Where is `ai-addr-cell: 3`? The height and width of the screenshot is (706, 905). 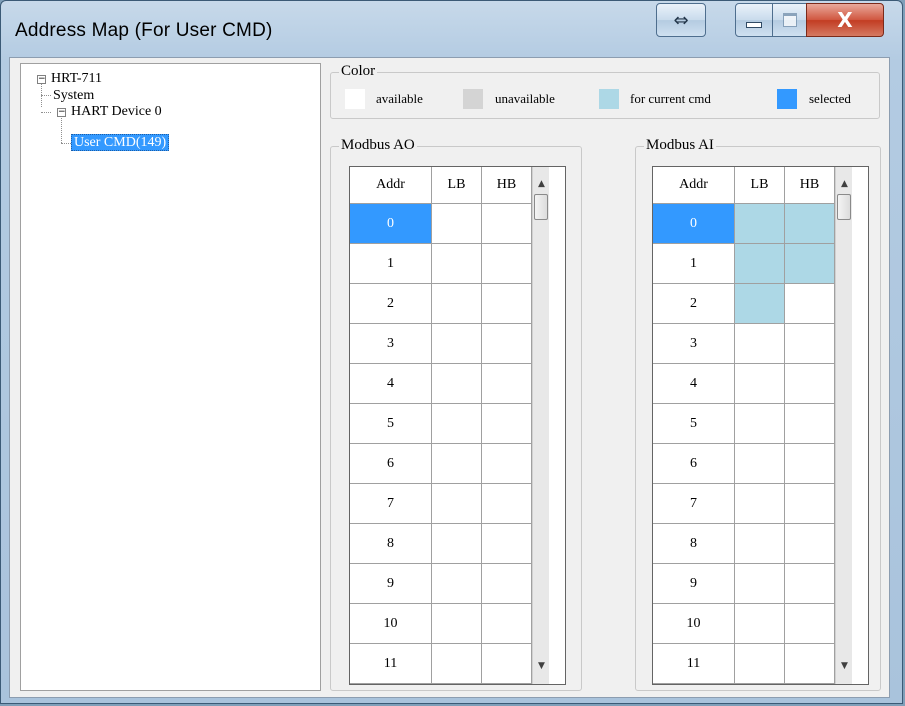
ai-addr-cell: 3 is located at coordinates (694, 344).